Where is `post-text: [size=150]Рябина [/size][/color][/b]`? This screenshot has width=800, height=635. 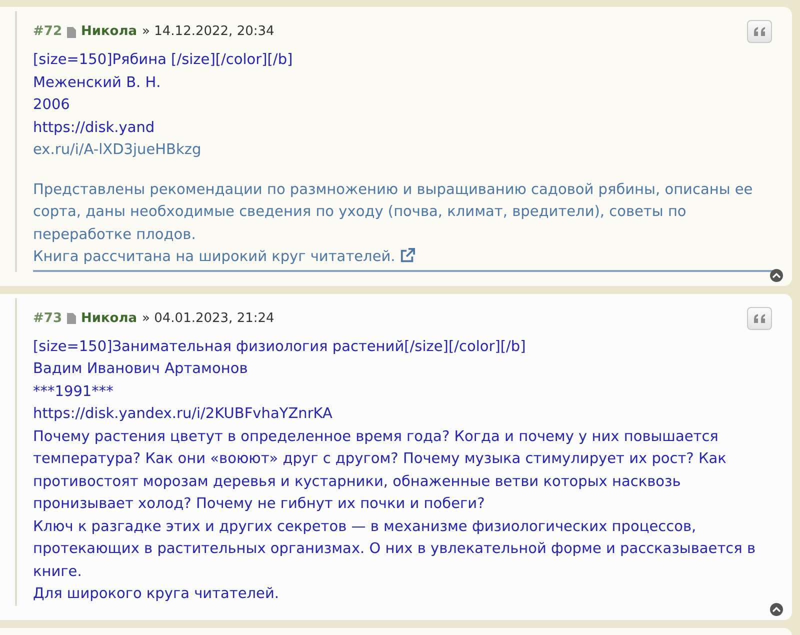
post-text: [size=150]Рябина [/size][/color][/b] is located at coordinates (163, 60).